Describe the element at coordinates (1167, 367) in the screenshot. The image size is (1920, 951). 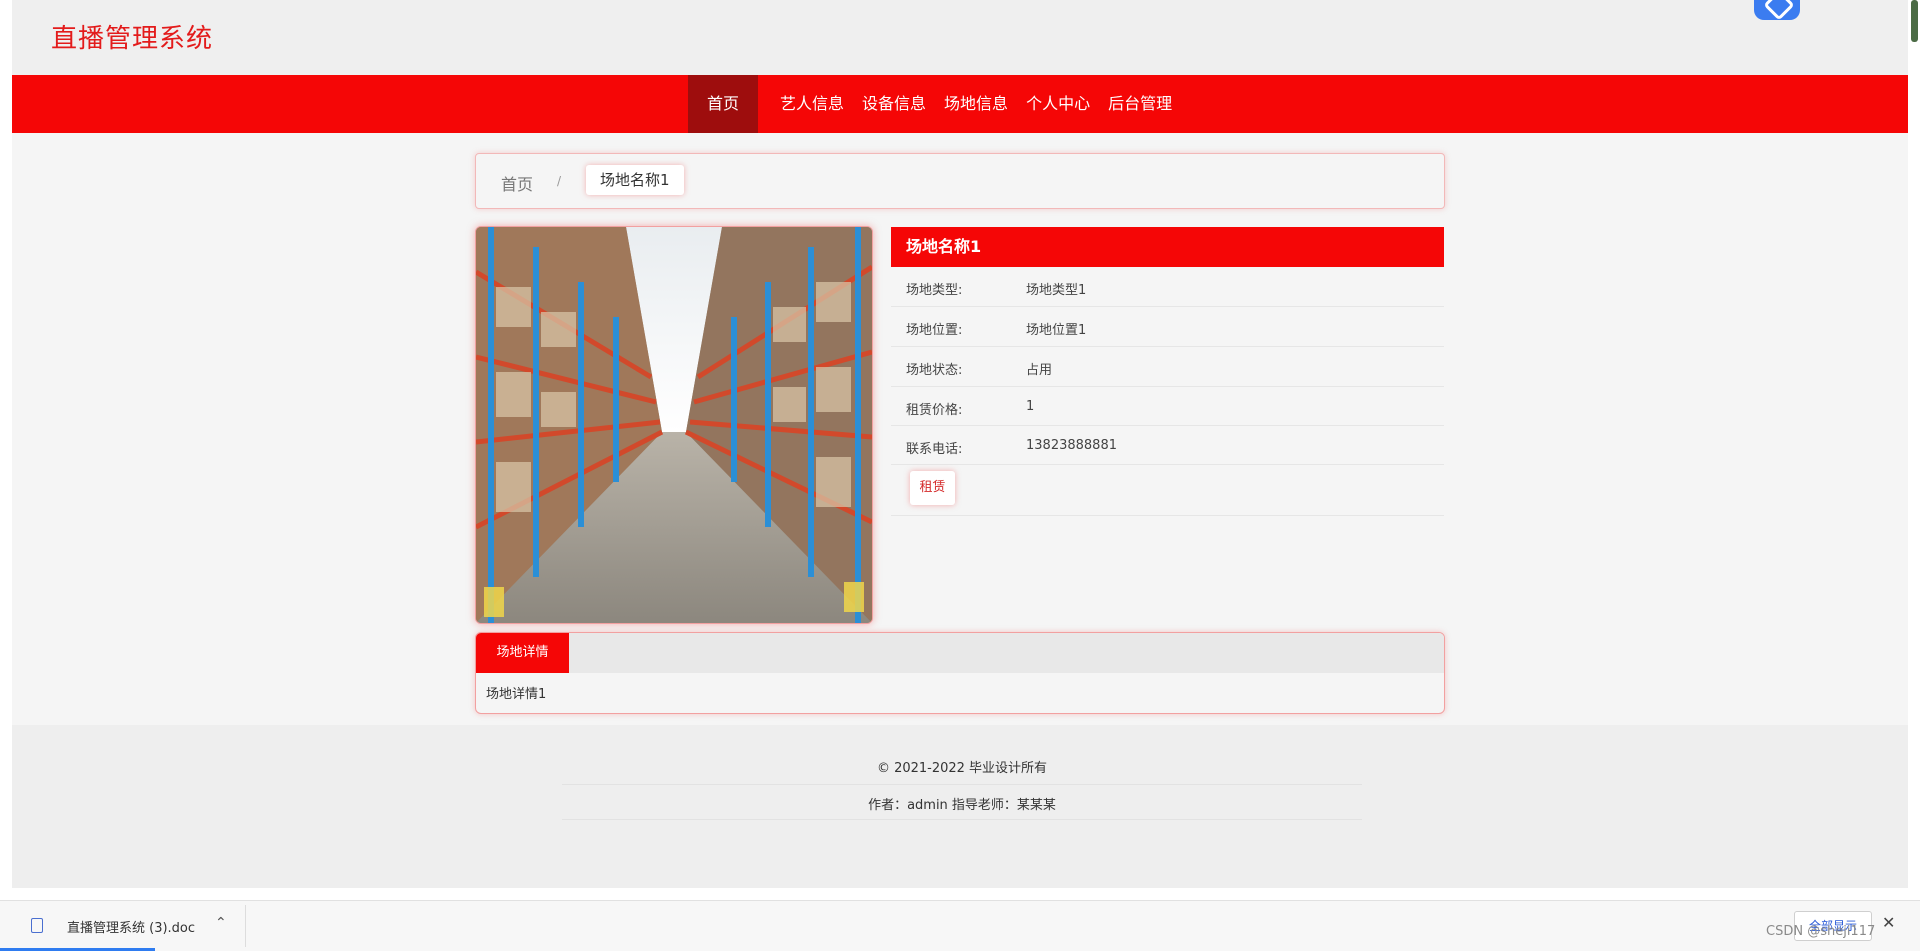
I see `info-row-status: 场地状态: 占用` at that location.